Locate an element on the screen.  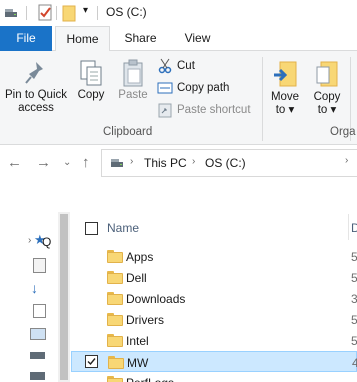
breadcrumb-drive: OS (C:) is located at coordinates (225, 163).